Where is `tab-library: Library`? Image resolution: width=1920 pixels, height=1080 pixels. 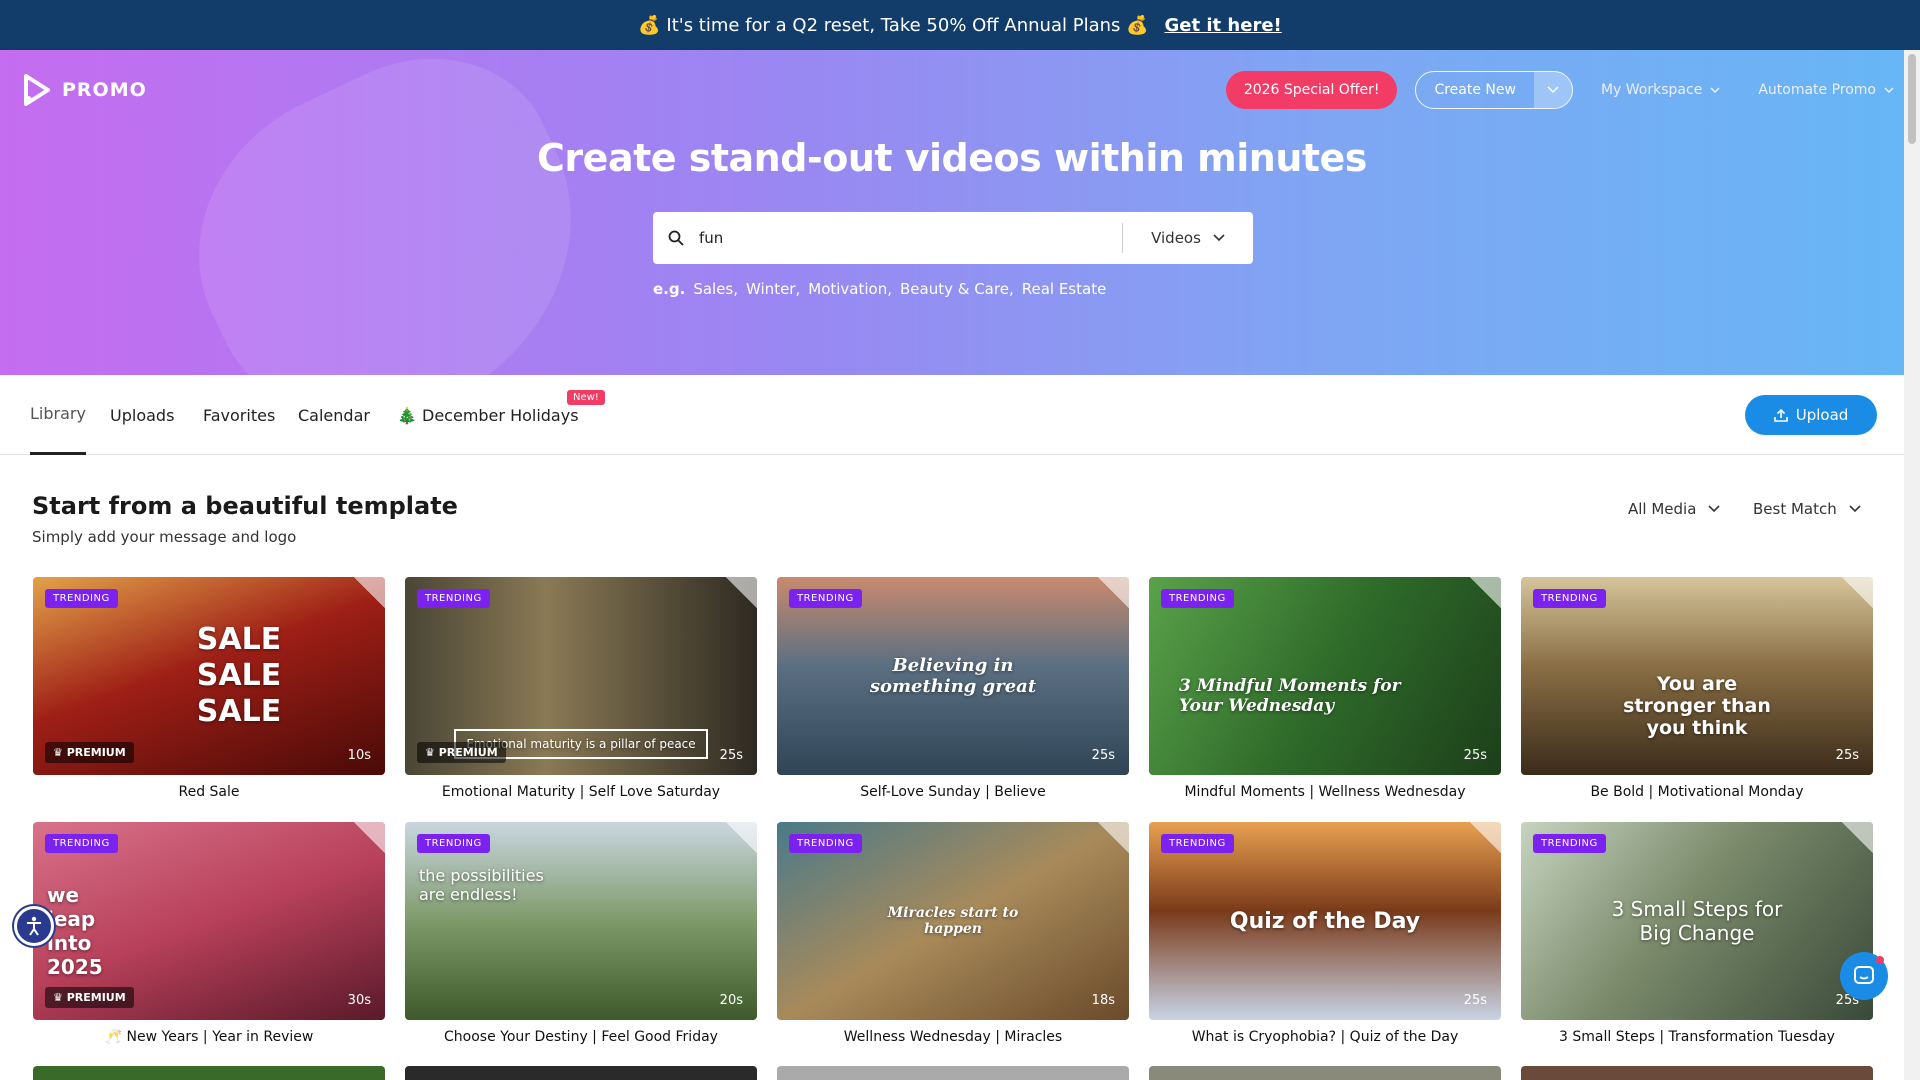
tab-library: Library is located at coordinates (58, 415).